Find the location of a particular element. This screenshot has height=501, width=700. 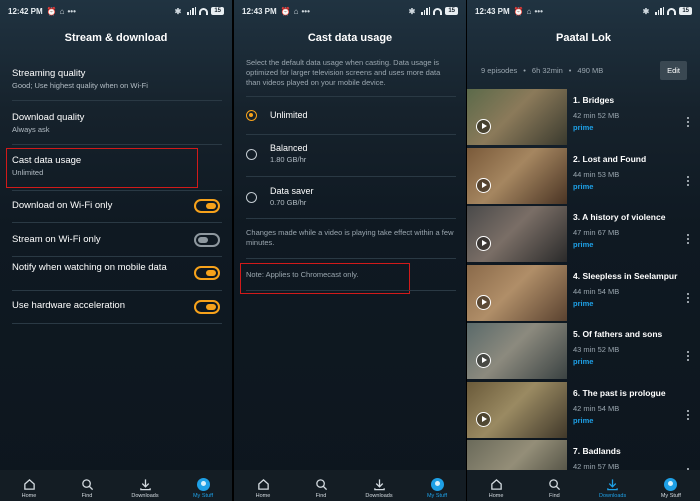

episode-title: 5. Of fathers and sons is located at coordinates (618, 334).